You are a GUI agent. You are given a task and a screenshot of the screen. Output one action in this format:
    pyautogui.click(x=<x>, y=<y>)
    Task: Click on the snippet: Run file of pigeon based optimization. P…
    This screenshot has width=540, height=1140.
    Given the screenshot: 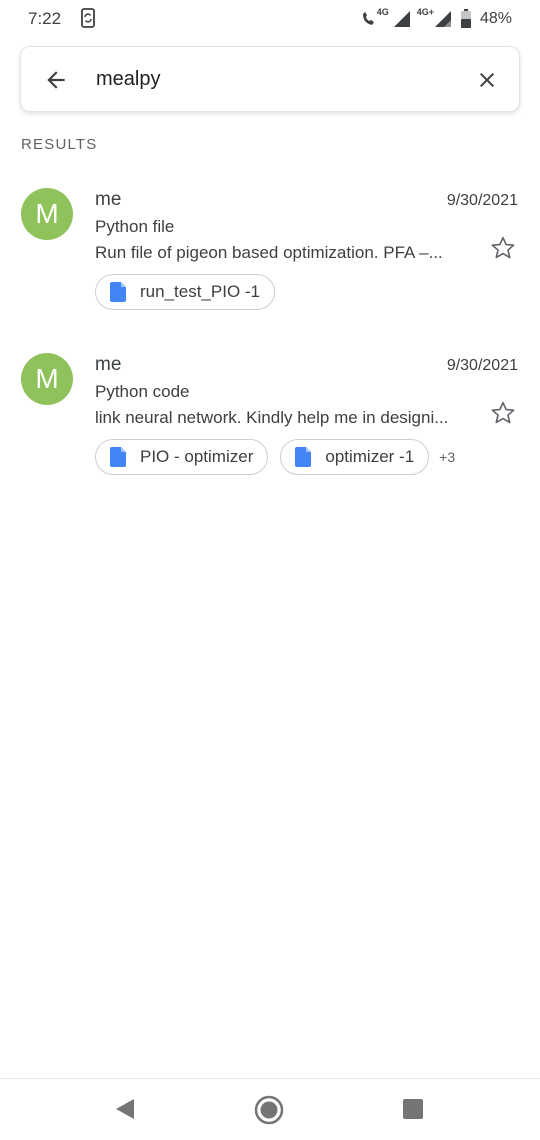 What is the action you would take?
    pyautogui.click(x=269, y=252)
    